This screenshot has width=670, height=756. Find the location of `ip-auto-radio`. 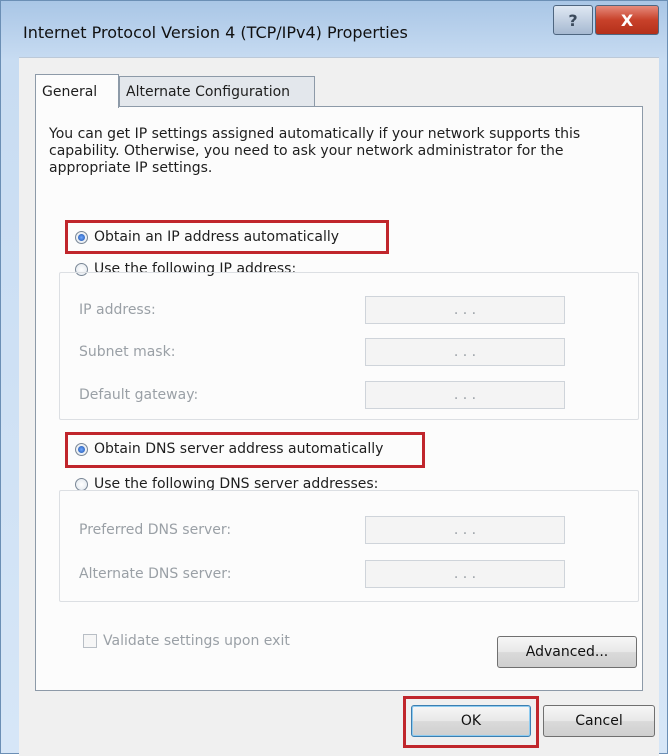

ip-auto-radio is located at coordinates (81, 237).